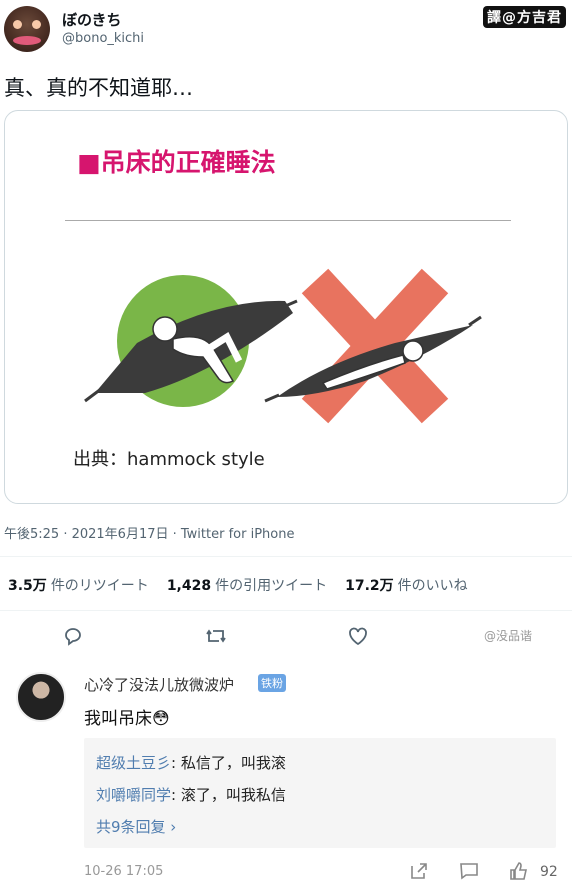  Describe the element at coordinates (320, 793) in the screenshot. I see `replies-box: 超级土豆彡: 私信了，叫我滚 刘嚼嚼同学: 滚了，叫我私信 共9条回复 ›` at that location.